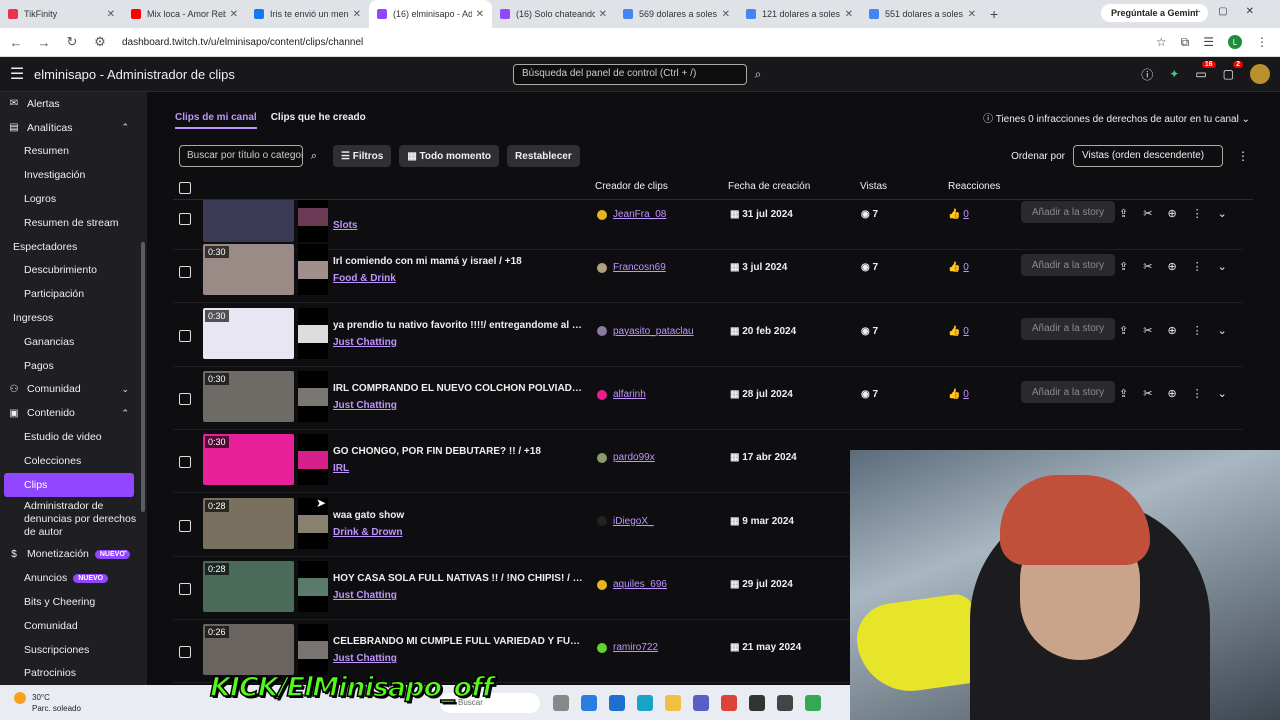  What do you see at coordinates (73, 461) in the screenshot?
I see `sidebar-item: Colecciones` at bounding box center [73, 461].